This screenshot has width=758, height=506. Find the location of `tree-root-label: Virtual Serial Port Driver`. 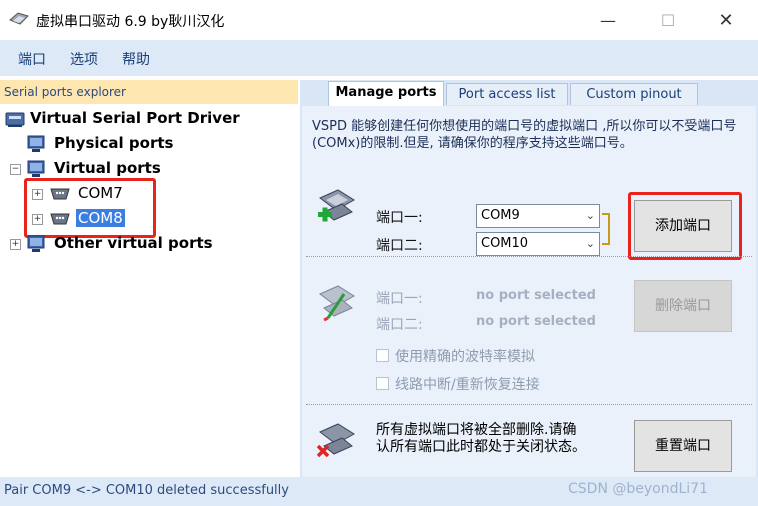

tree-root-label: Virtual Serial Port Driver is located at coordinates (135, 118).